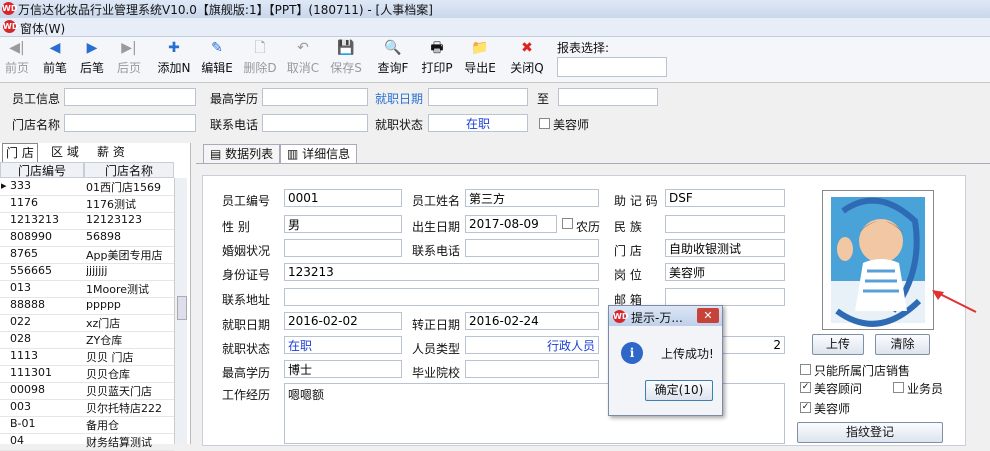 Image resolution: width=990 pixels, height=451 pixels. What do you see at coordinates (544, 123) in the screenshot?
I see `beautician-filter-checkbox` at bounding box center [544, 123].